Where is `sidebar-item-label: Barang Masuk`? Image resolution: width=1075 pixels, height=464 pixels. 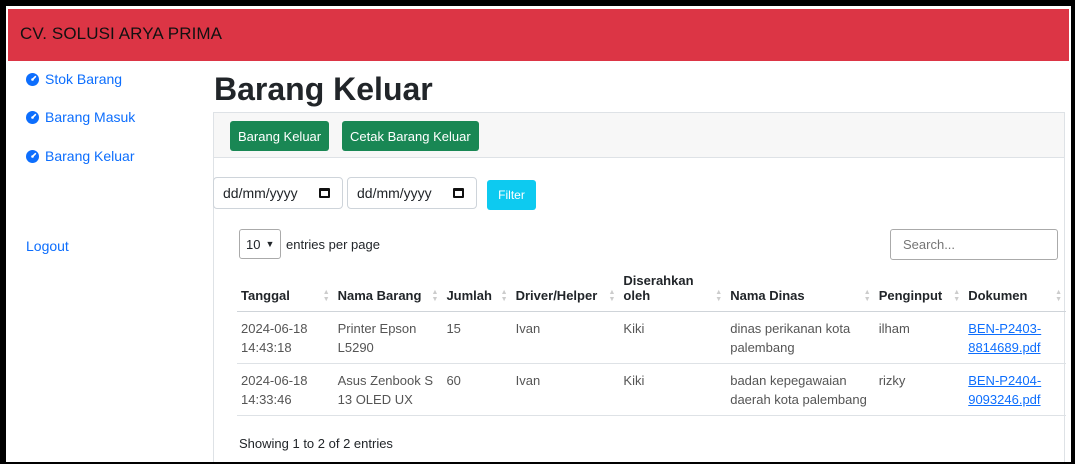 sidebar-item-label: Barang Masuk is located at coordinates (90, 117).